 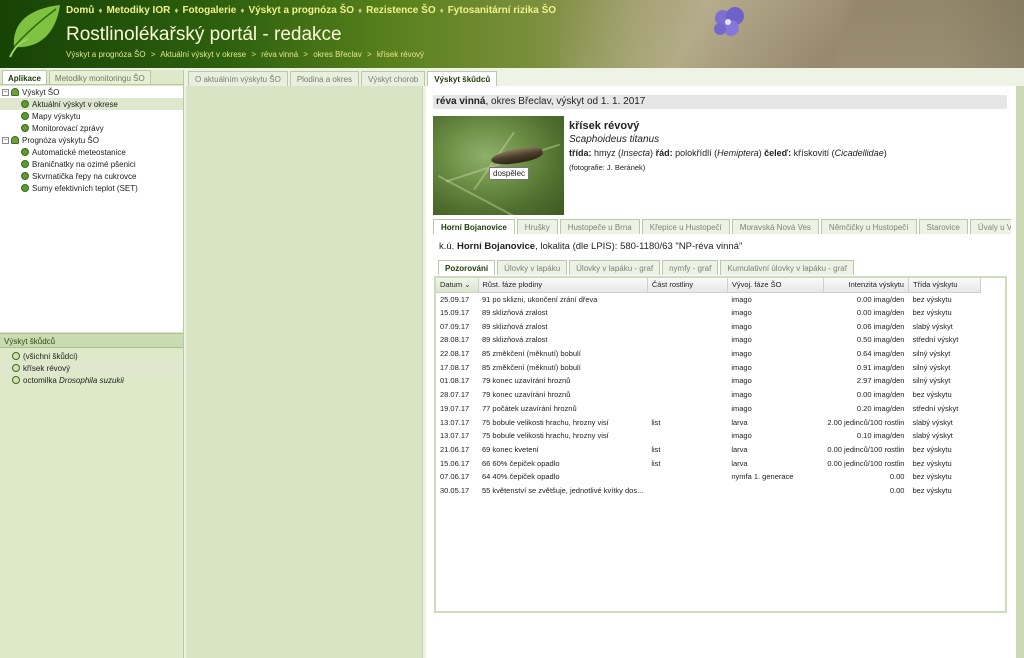 I want to click on tab-locality: Křepice u Hustopečí, so click(x=685, y=226).